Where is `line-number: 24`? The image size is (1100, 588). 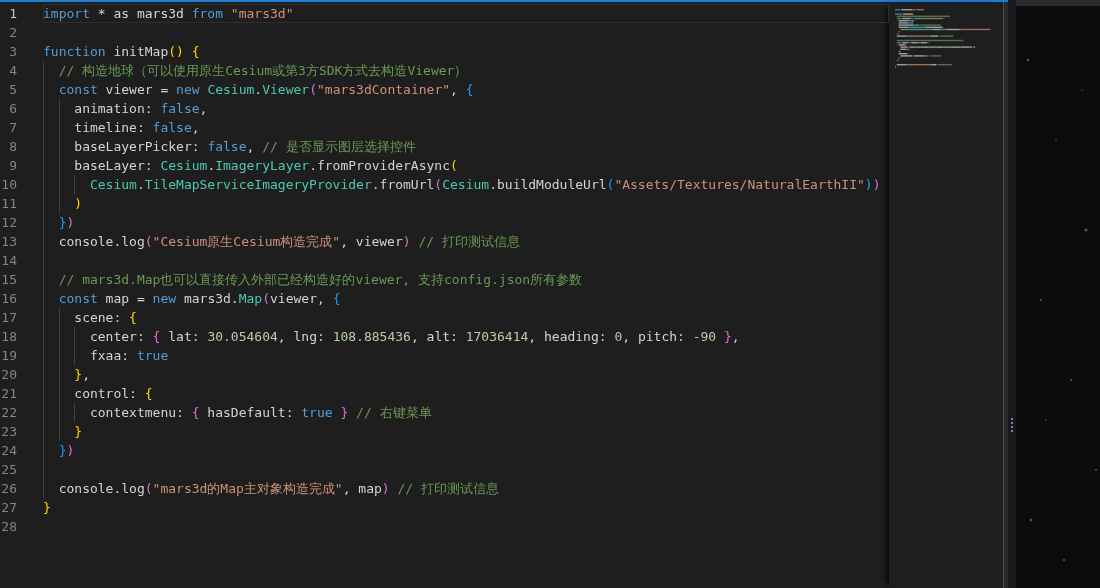 line-number: 24 is located at coordinates (8, 451).